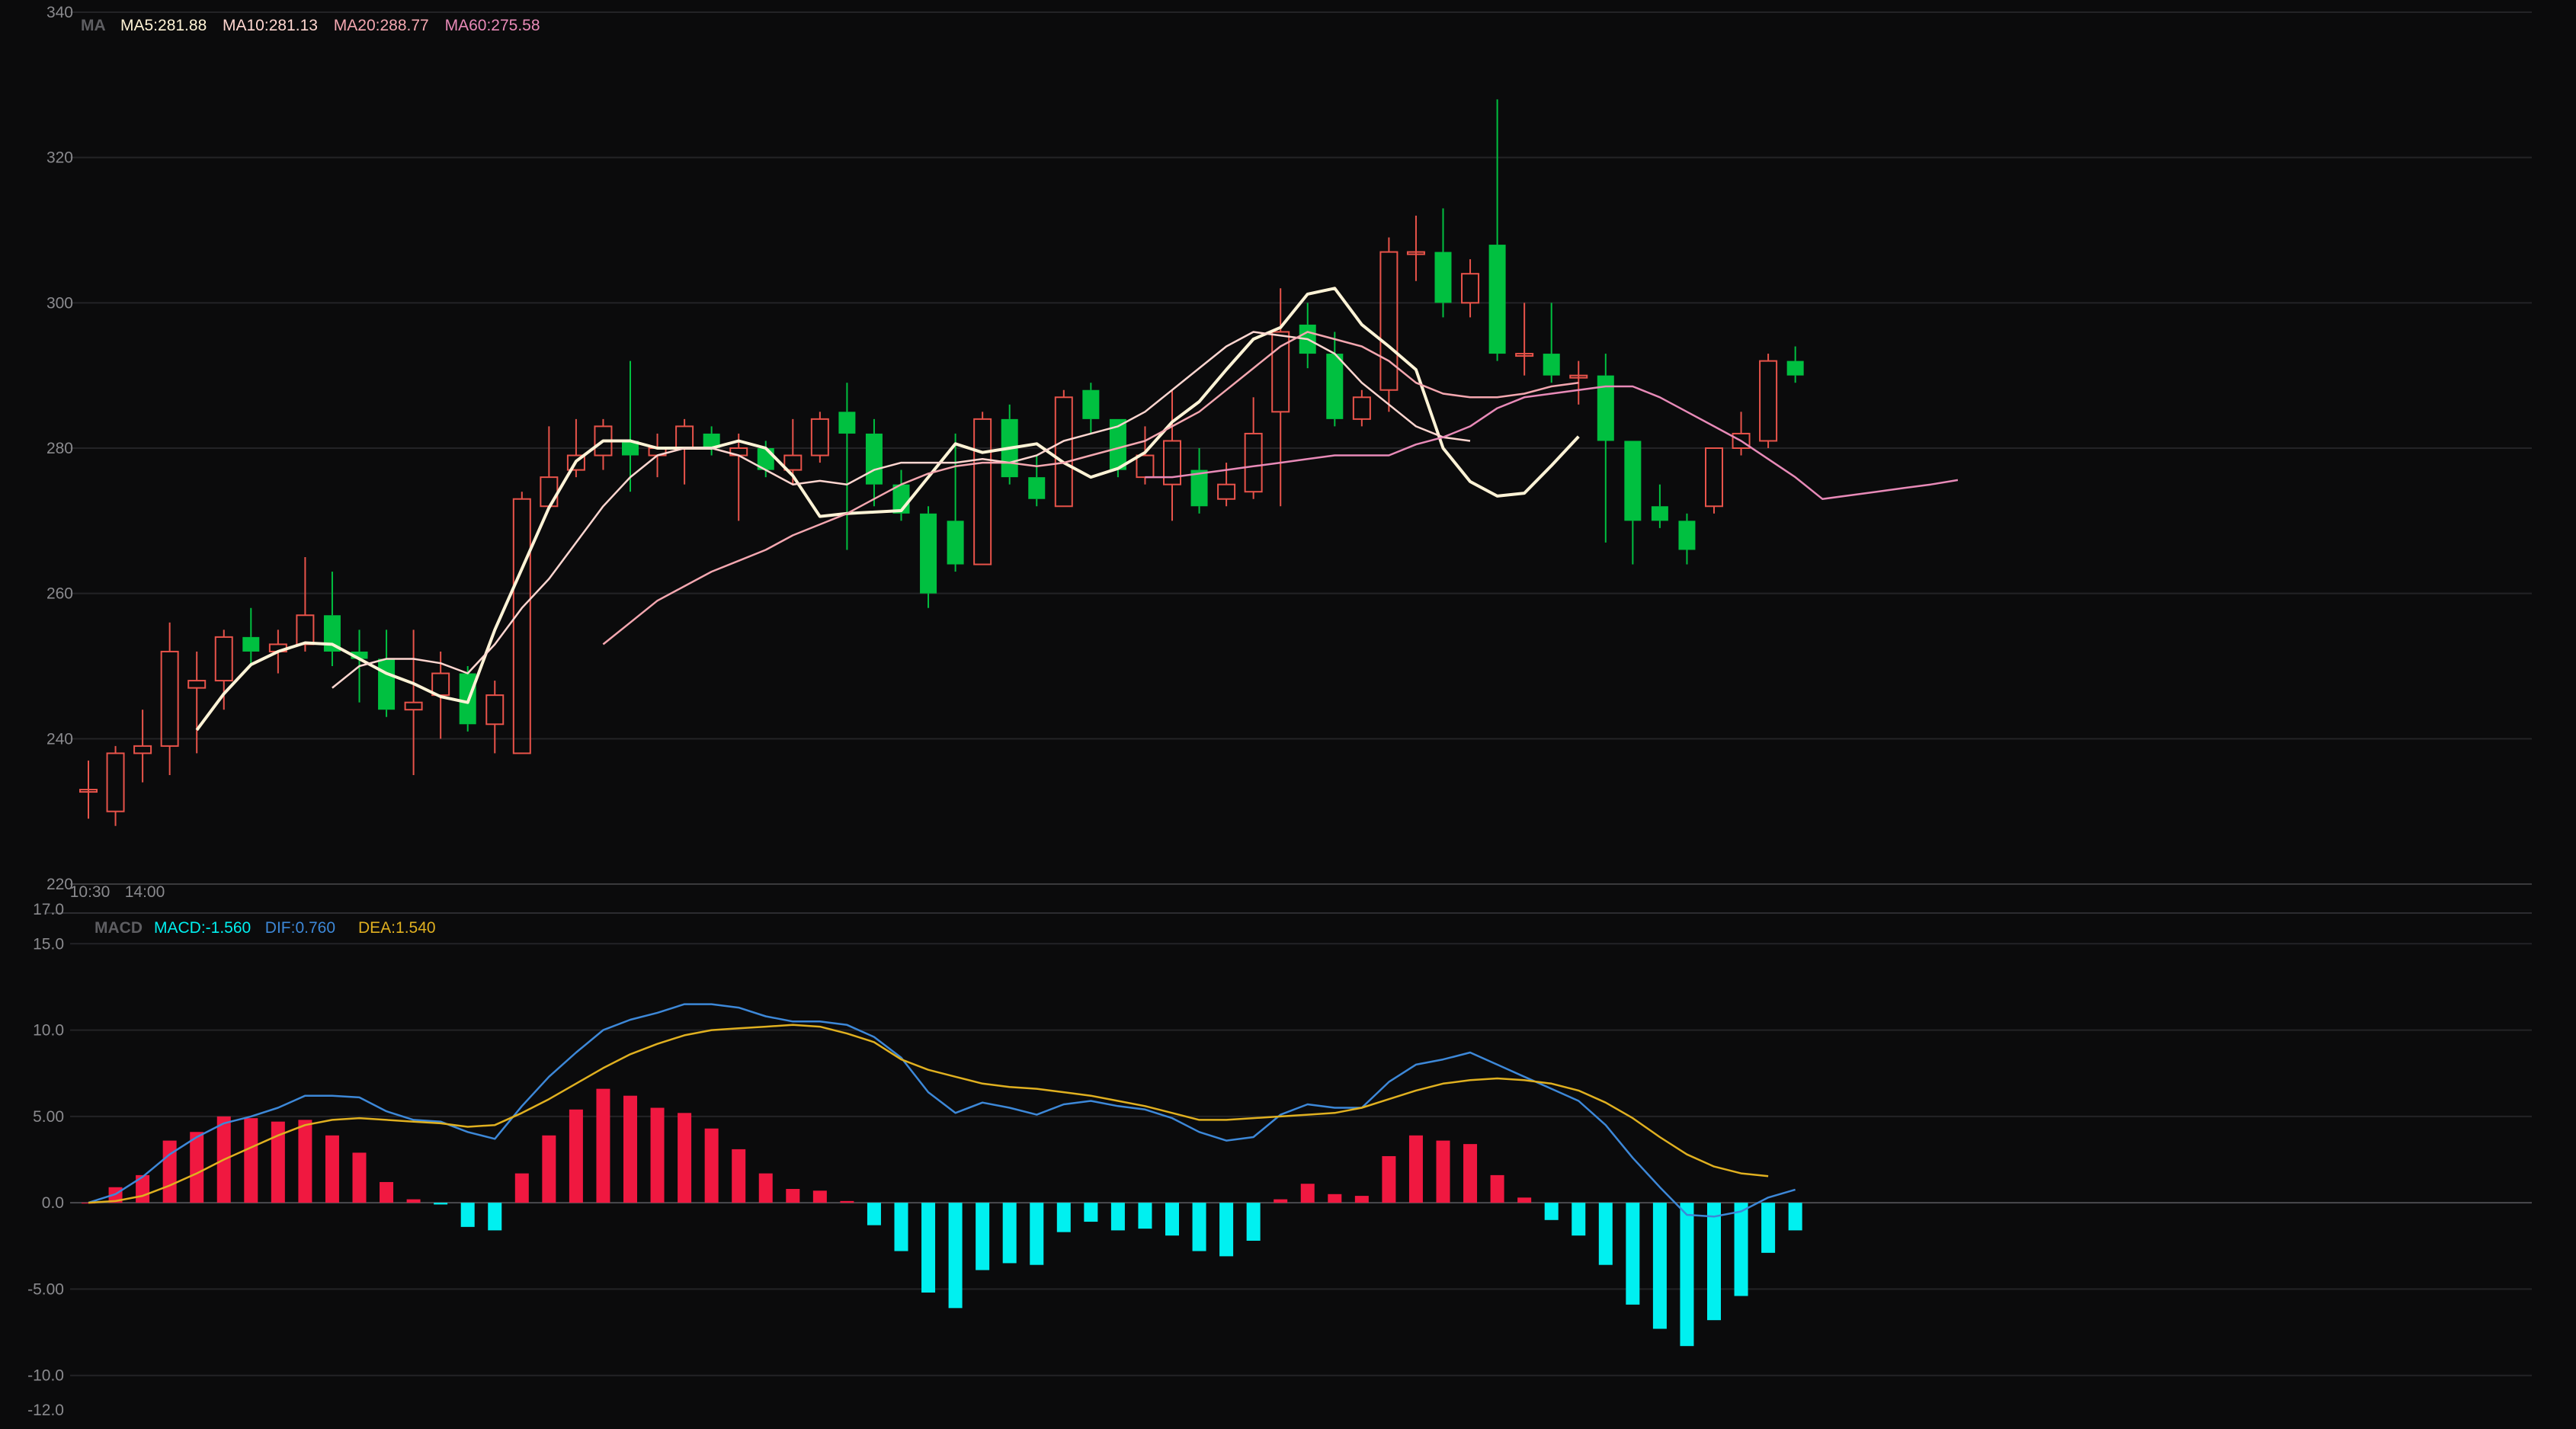  I want to click on price-tick-label: 280, so click(59, 448).